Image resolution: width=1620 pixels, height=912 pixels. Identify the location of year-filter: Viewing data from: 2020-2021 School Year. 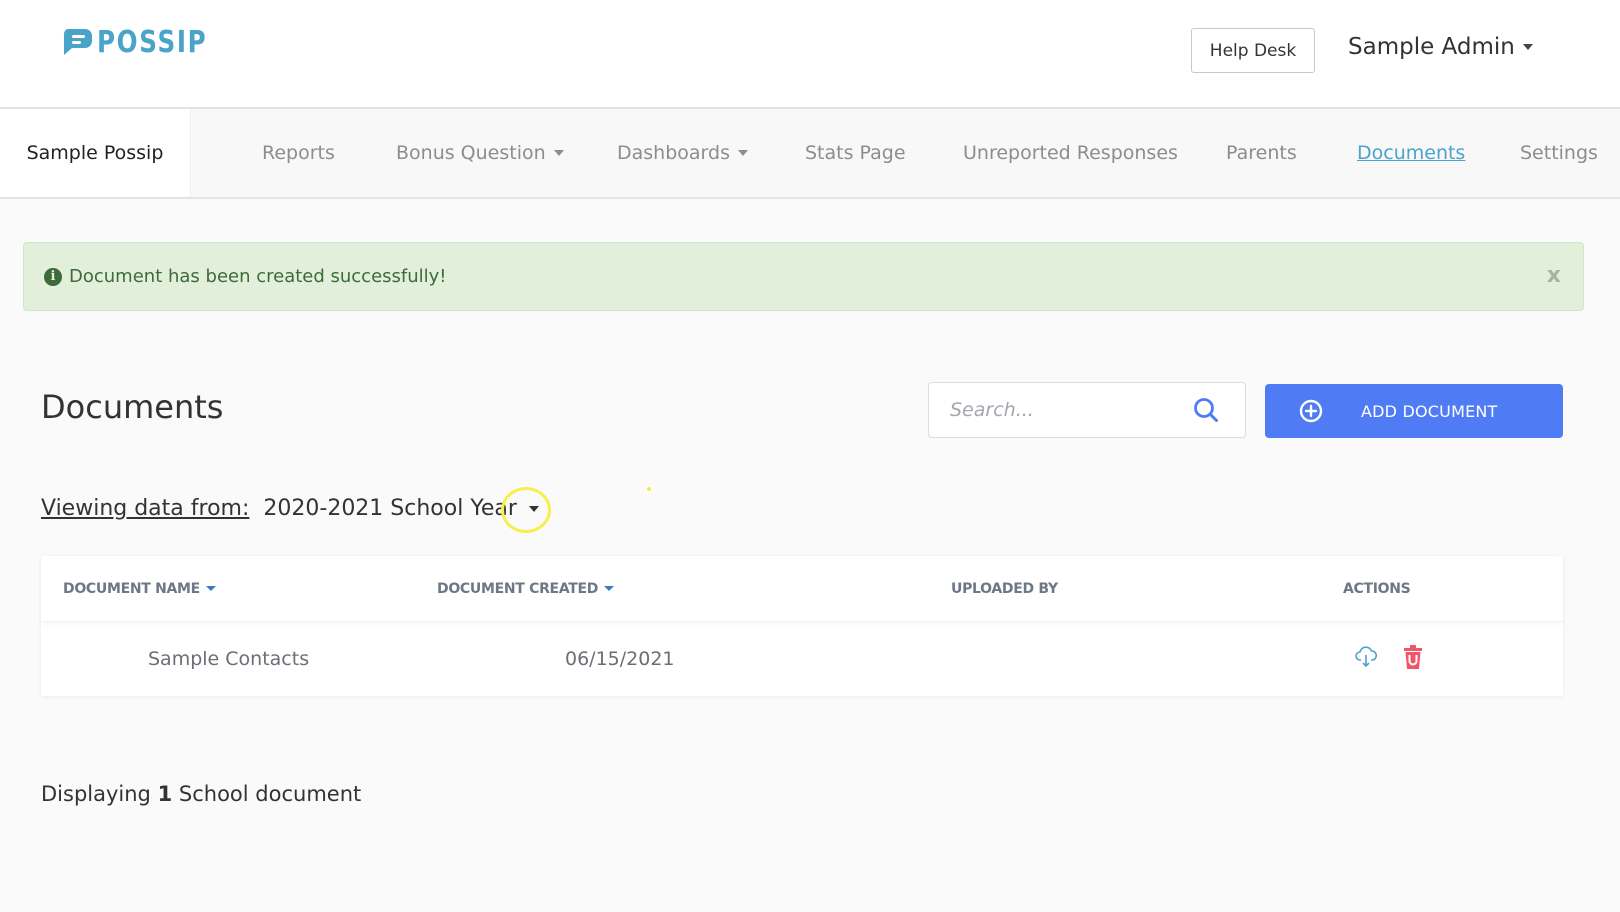
(290, 508).